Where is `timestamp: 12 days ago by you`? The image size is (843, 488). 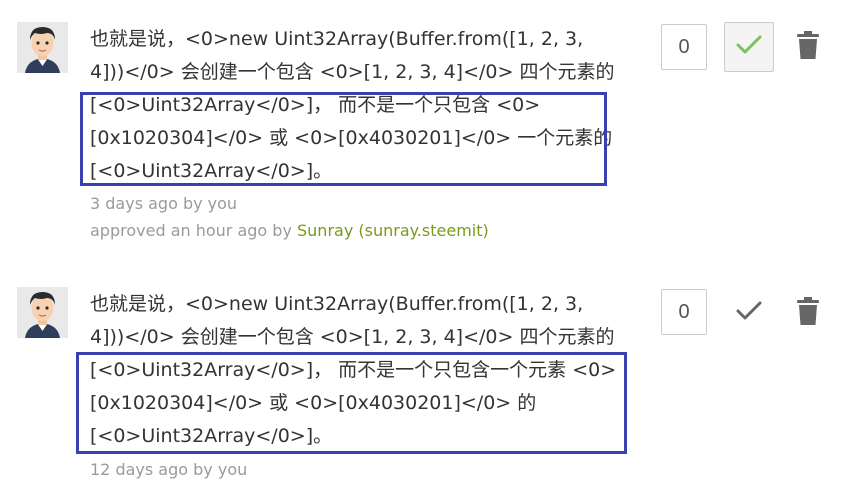 timestamp: 12 days ago by you is located at coordinates (169, 469).